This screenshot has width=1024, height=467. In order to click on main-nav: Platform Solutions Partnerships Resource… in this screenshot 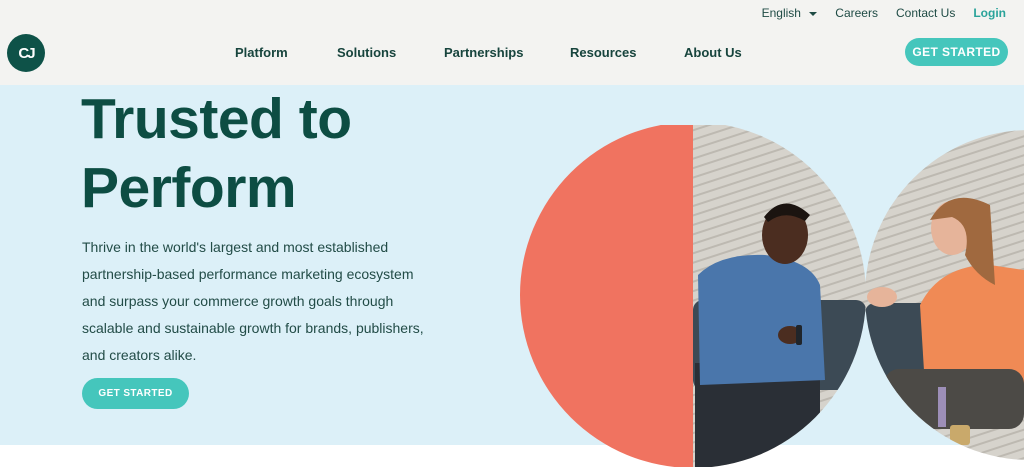, I will do `click(488, 52)`.